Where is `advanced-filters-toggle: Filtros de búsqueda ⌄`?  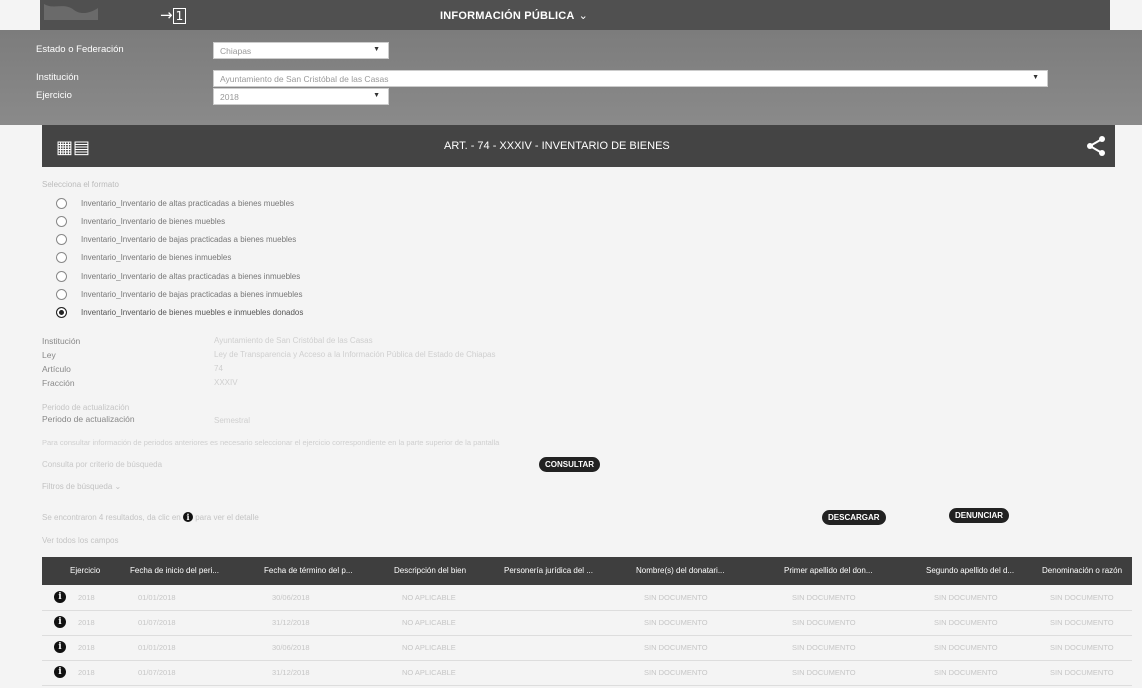 advanced-filters-toggle: Filtros de búsqueda ⌄ is located at coordinates (81, 486).